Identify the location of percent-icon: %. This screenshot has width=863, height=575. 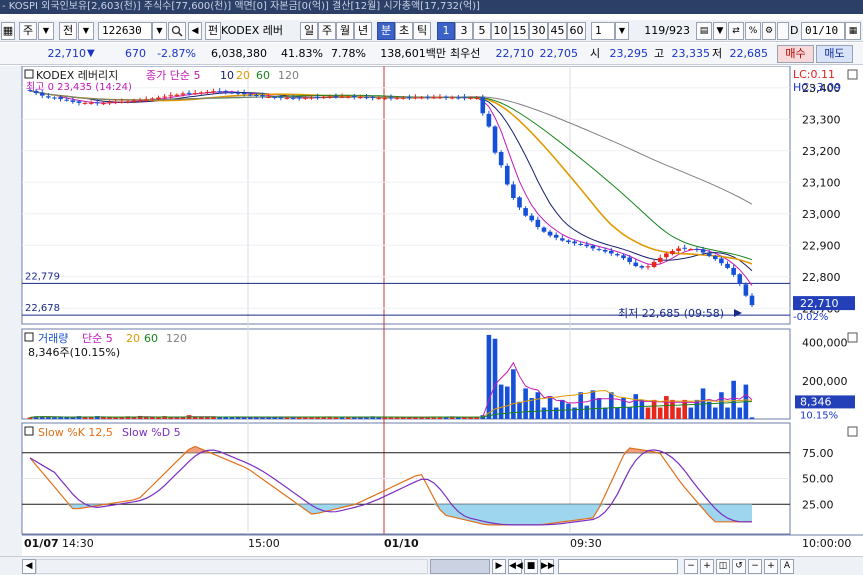
(753, 31).